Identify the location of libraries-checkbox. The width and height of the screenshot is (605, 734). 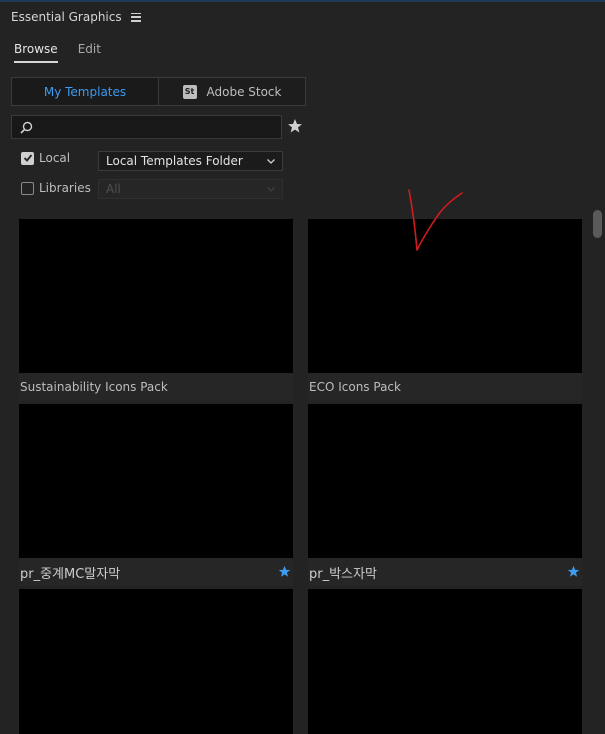
(27, 188).